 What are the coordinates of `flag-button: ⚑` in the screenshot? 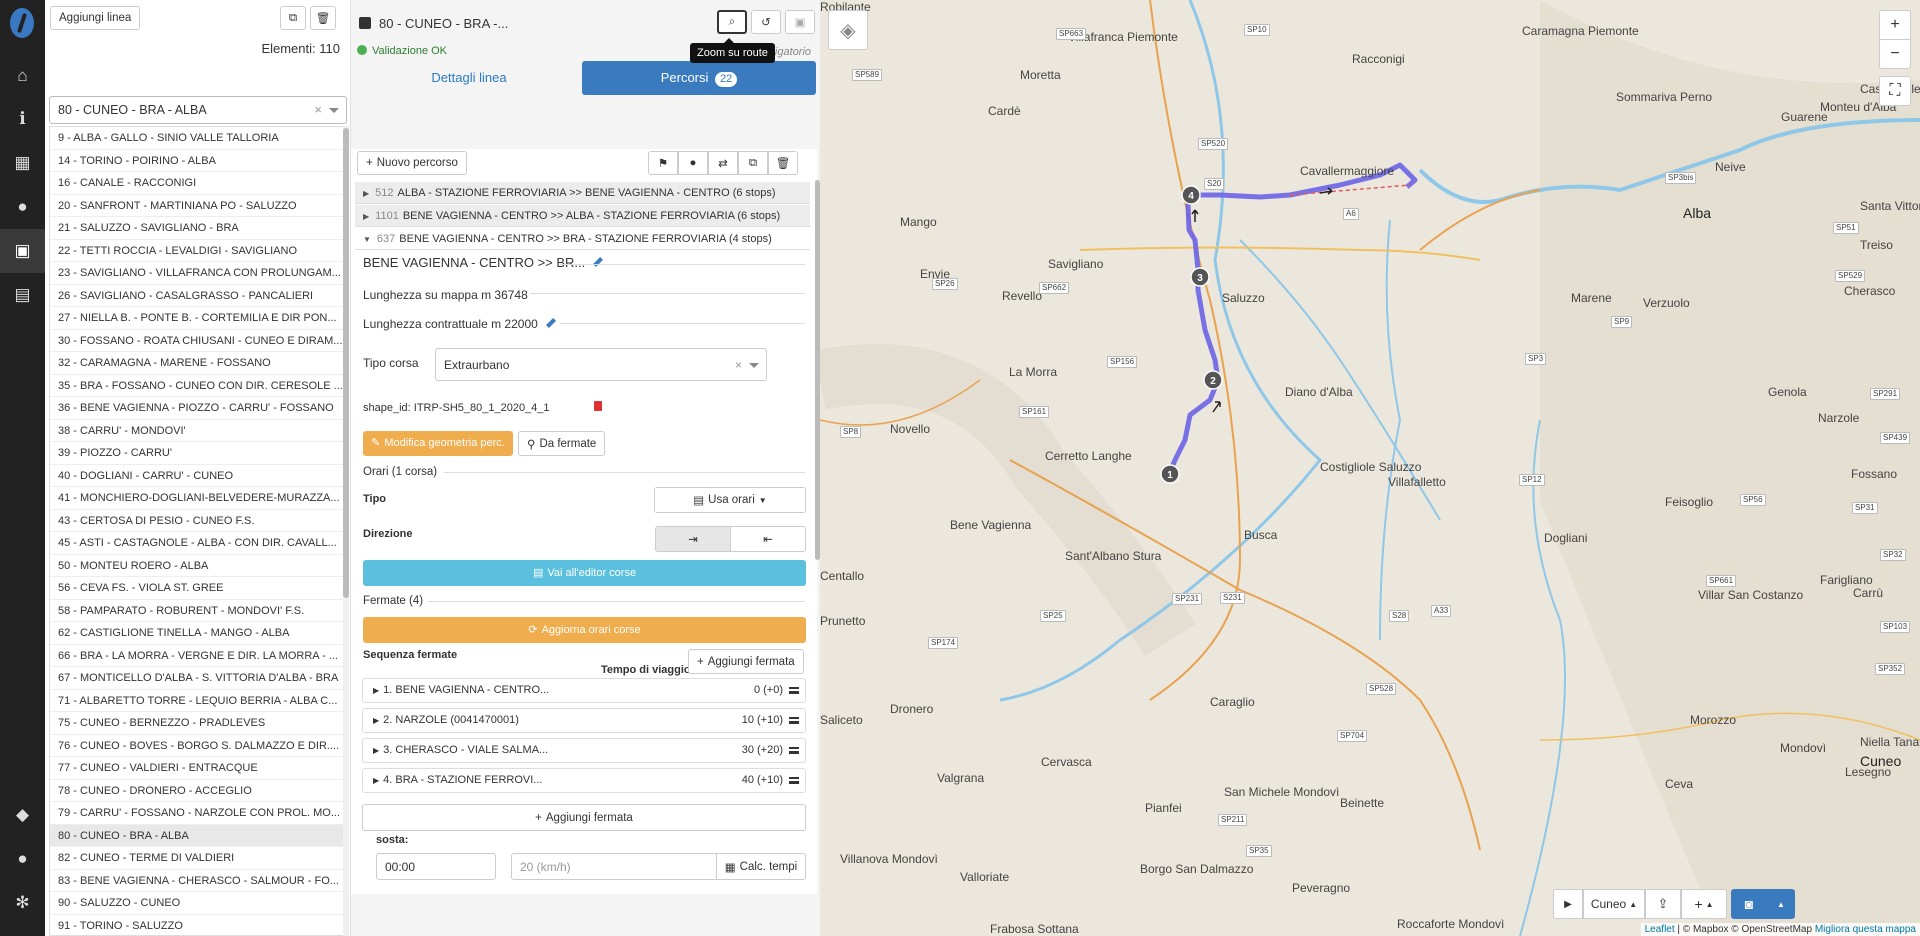 It's located at (663, 163).